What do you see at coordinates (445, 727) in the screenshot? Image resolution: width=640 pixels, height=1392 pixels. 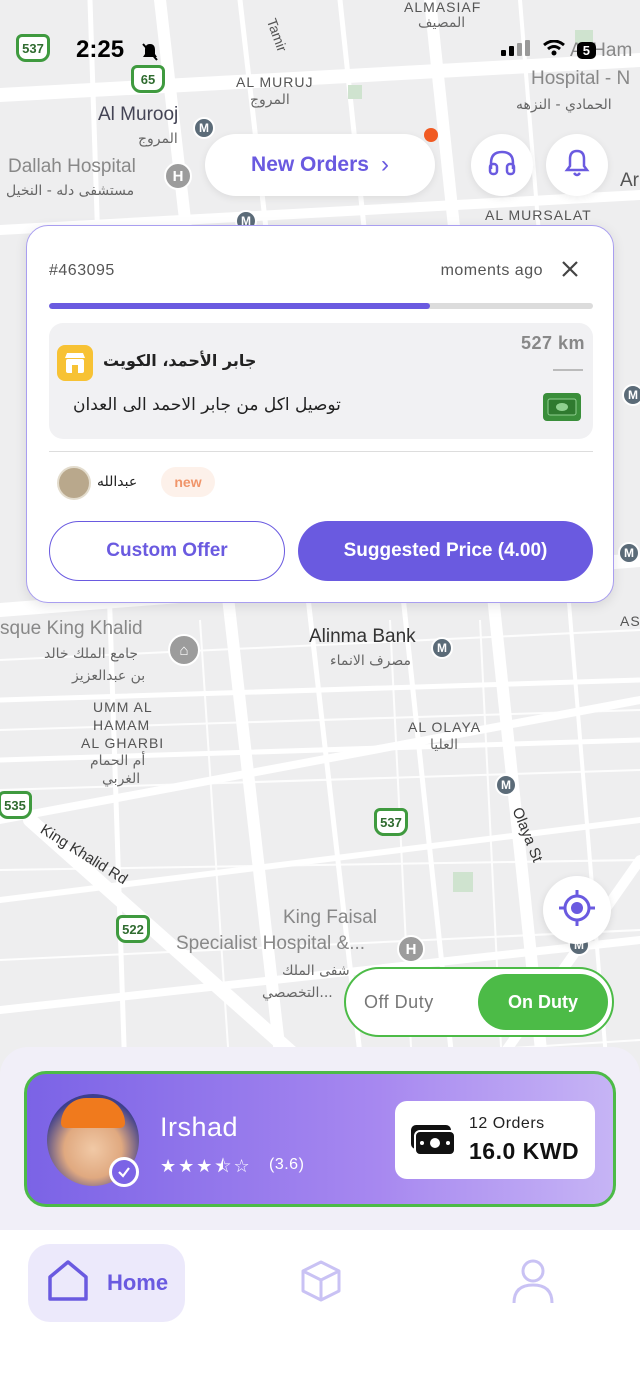 I see `map-label: AL OLAYA` at bounding box center [445, 727].